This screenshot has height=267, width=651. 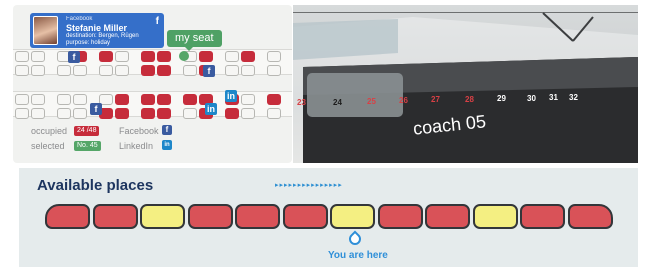 I want to click on legend-selected-label: selected, so click(x=48, y=146).